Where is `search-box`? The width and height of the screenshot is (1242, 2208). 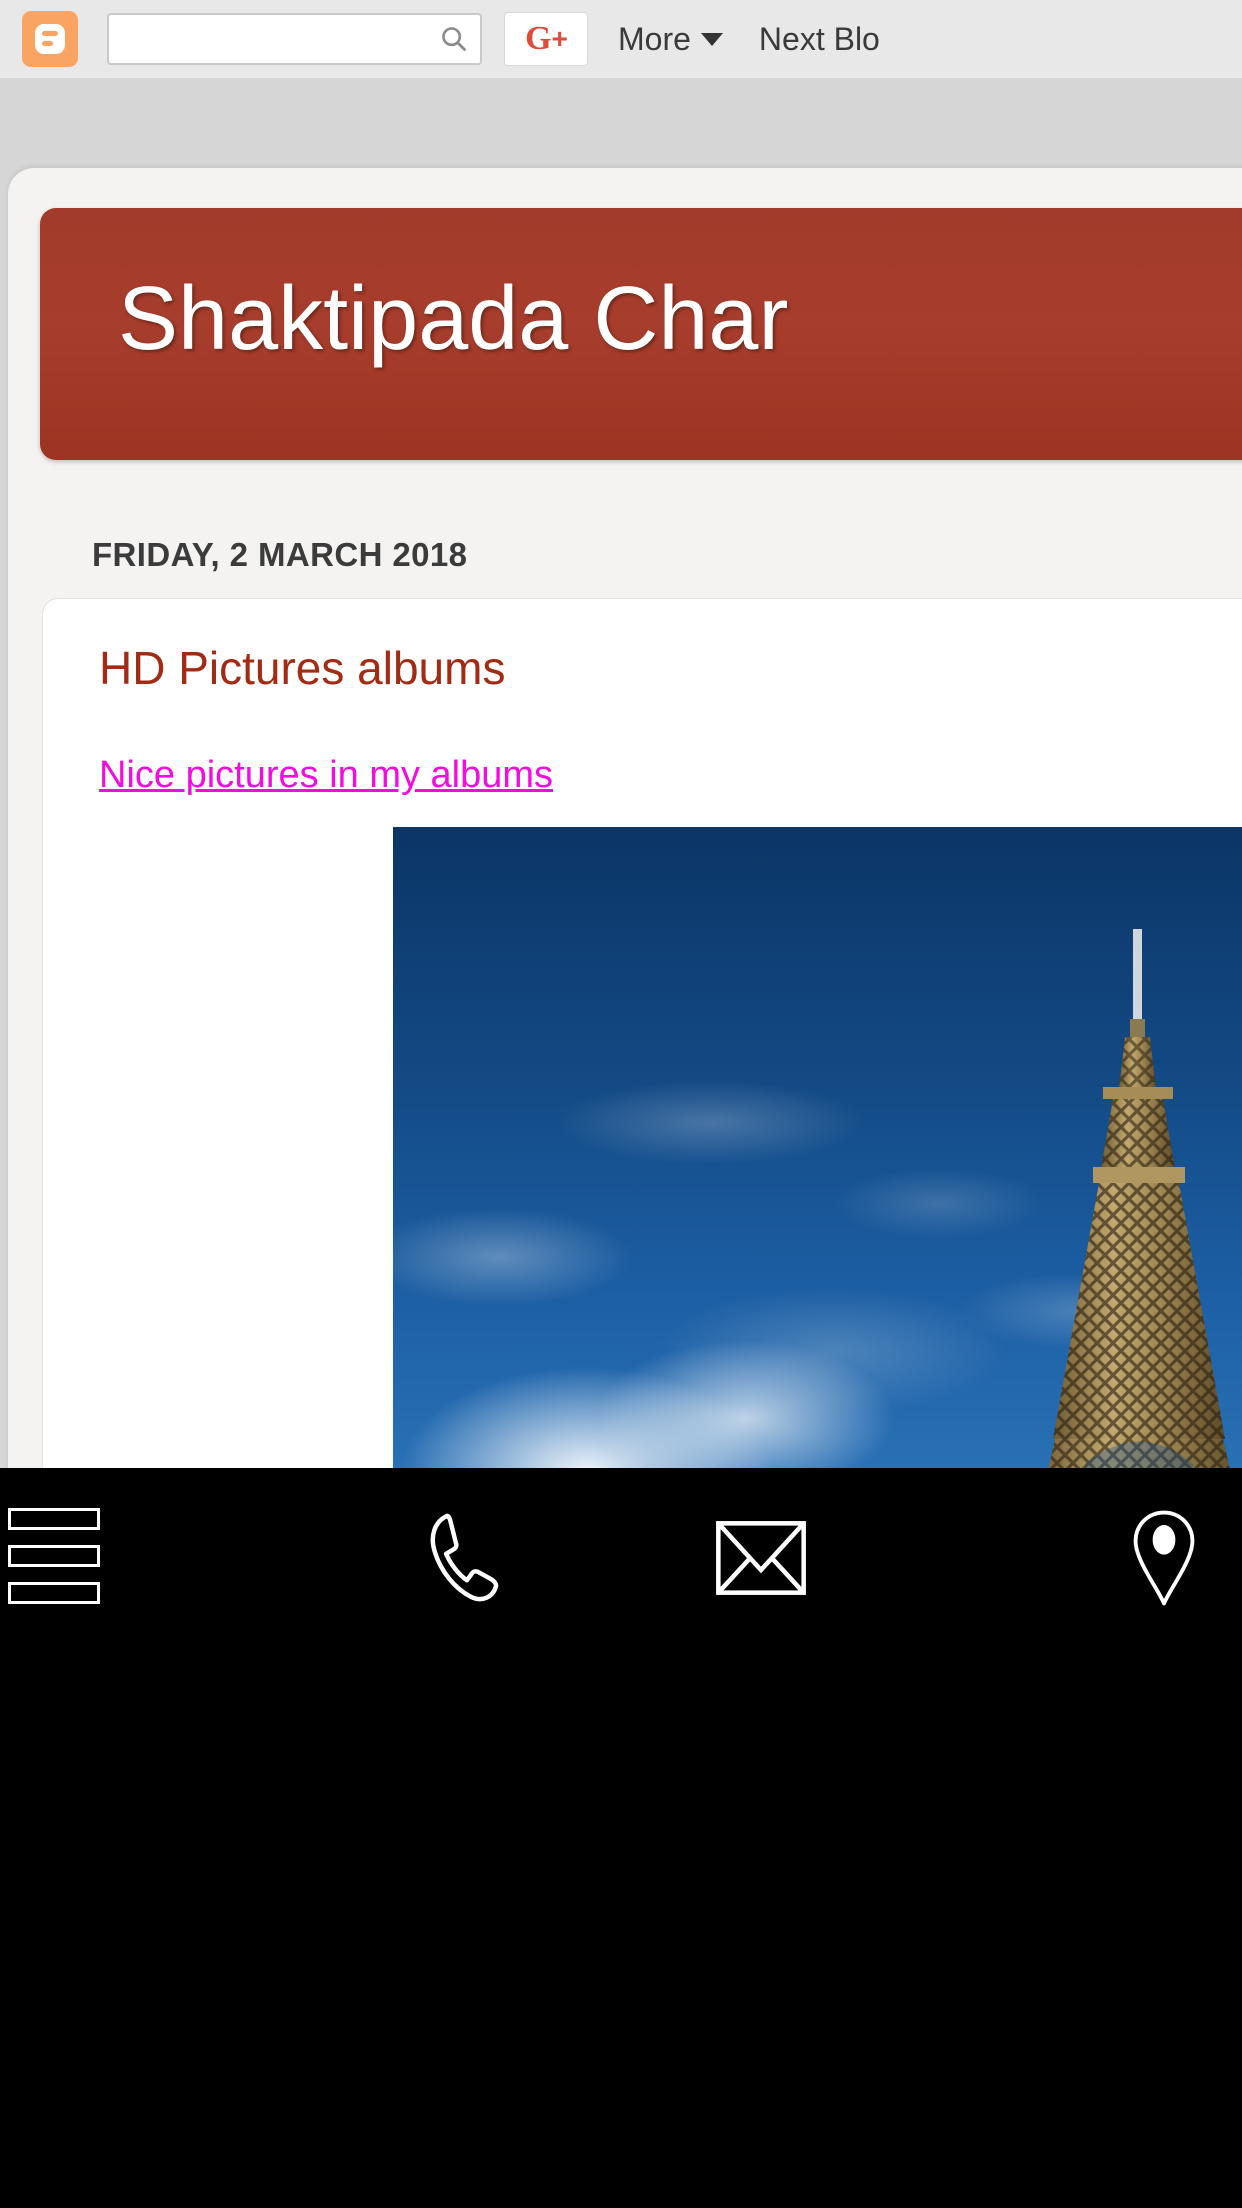 search-box is located at coordinates (294, 39).